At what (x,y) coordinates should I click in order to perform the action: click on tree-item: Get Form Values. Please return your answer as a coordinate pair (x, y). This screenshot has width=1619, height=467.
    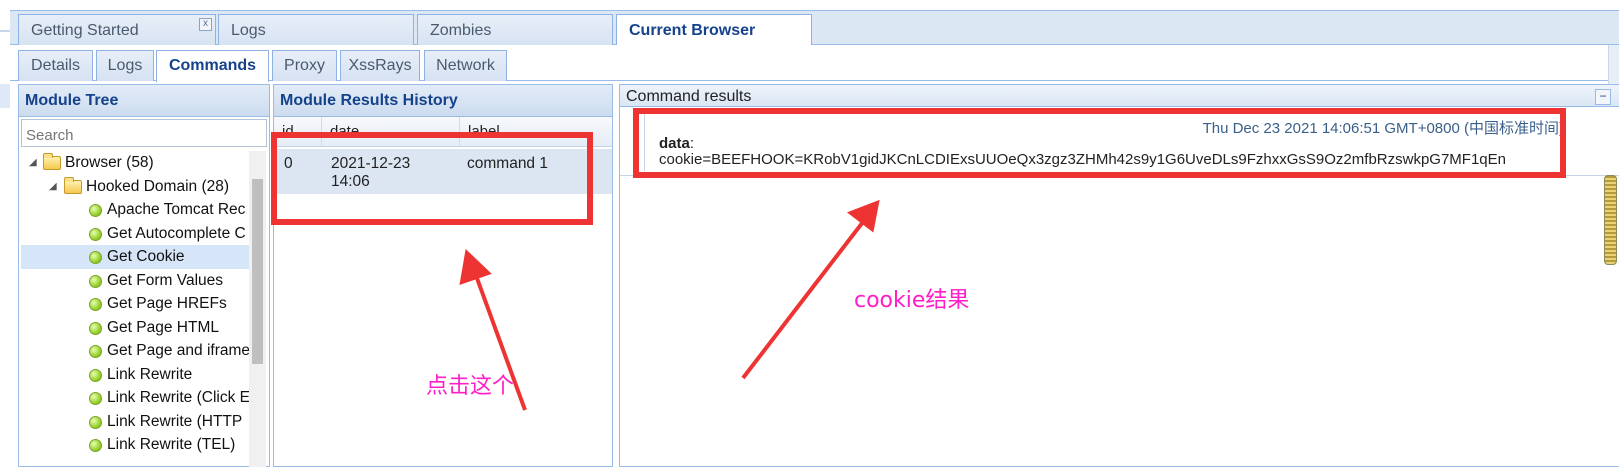
    Looking at the image, I should click on (135, 281).